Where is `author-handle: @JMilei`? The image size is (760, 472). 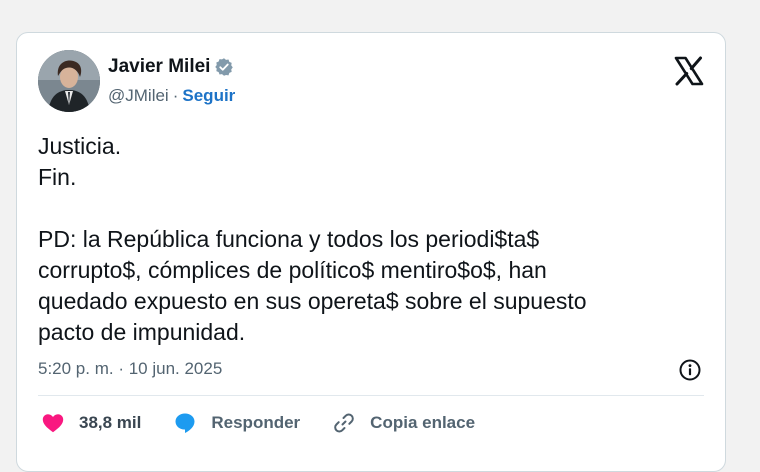
author-handle: @JMilei is located at coordinates (138, 96).